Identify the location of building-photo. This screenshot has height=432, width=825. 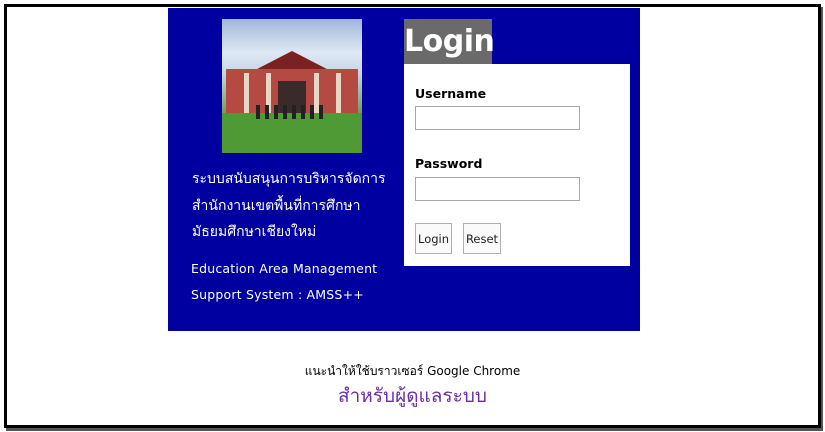
(292, 86).